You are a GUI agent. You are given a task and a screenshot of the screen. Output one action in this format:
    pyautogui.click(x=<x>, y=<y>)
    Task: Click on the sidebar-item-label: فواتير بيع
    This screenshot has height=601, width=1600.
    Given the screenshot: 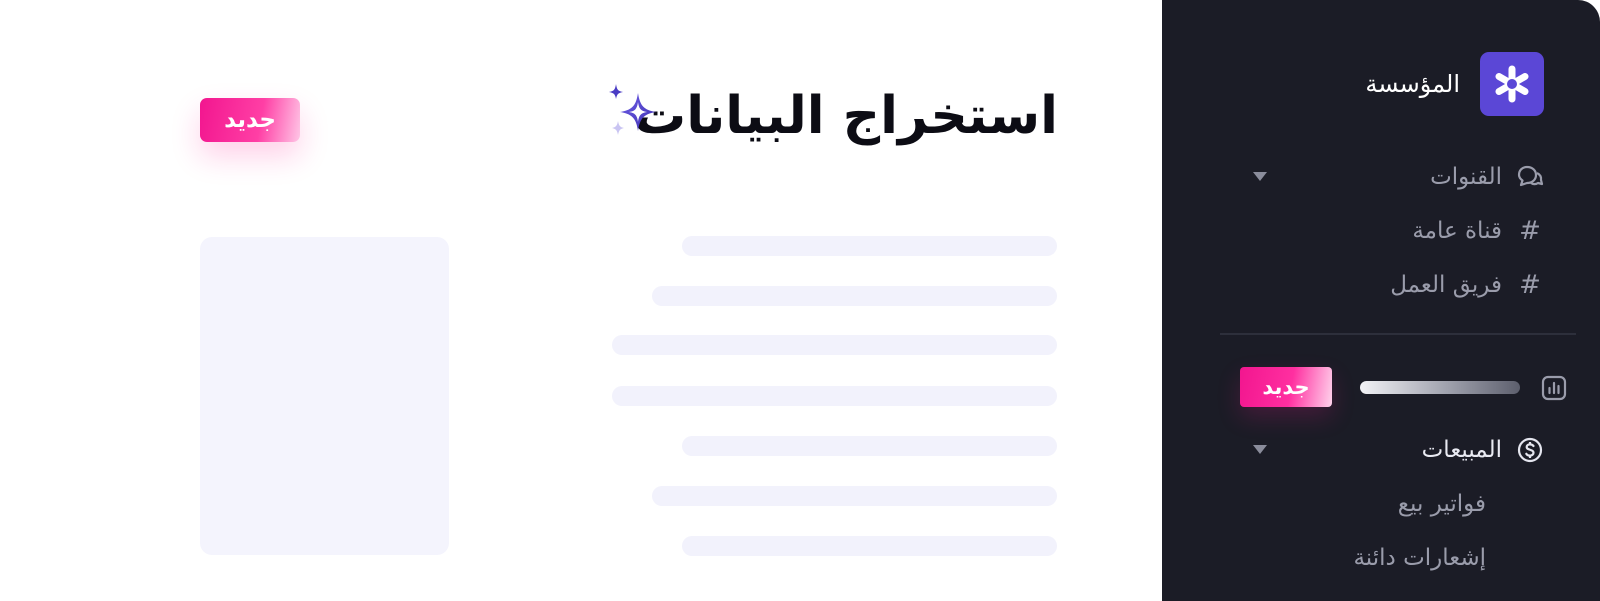 What is the action you would take?
    pyautogui.click(x=1441, y=504)
    